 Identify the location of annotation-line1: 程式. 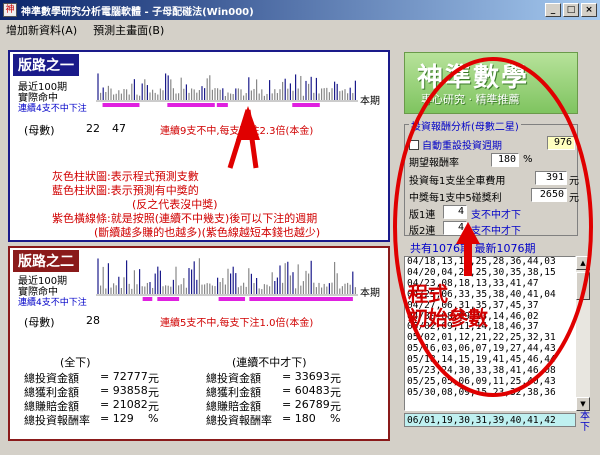
(428, 294).